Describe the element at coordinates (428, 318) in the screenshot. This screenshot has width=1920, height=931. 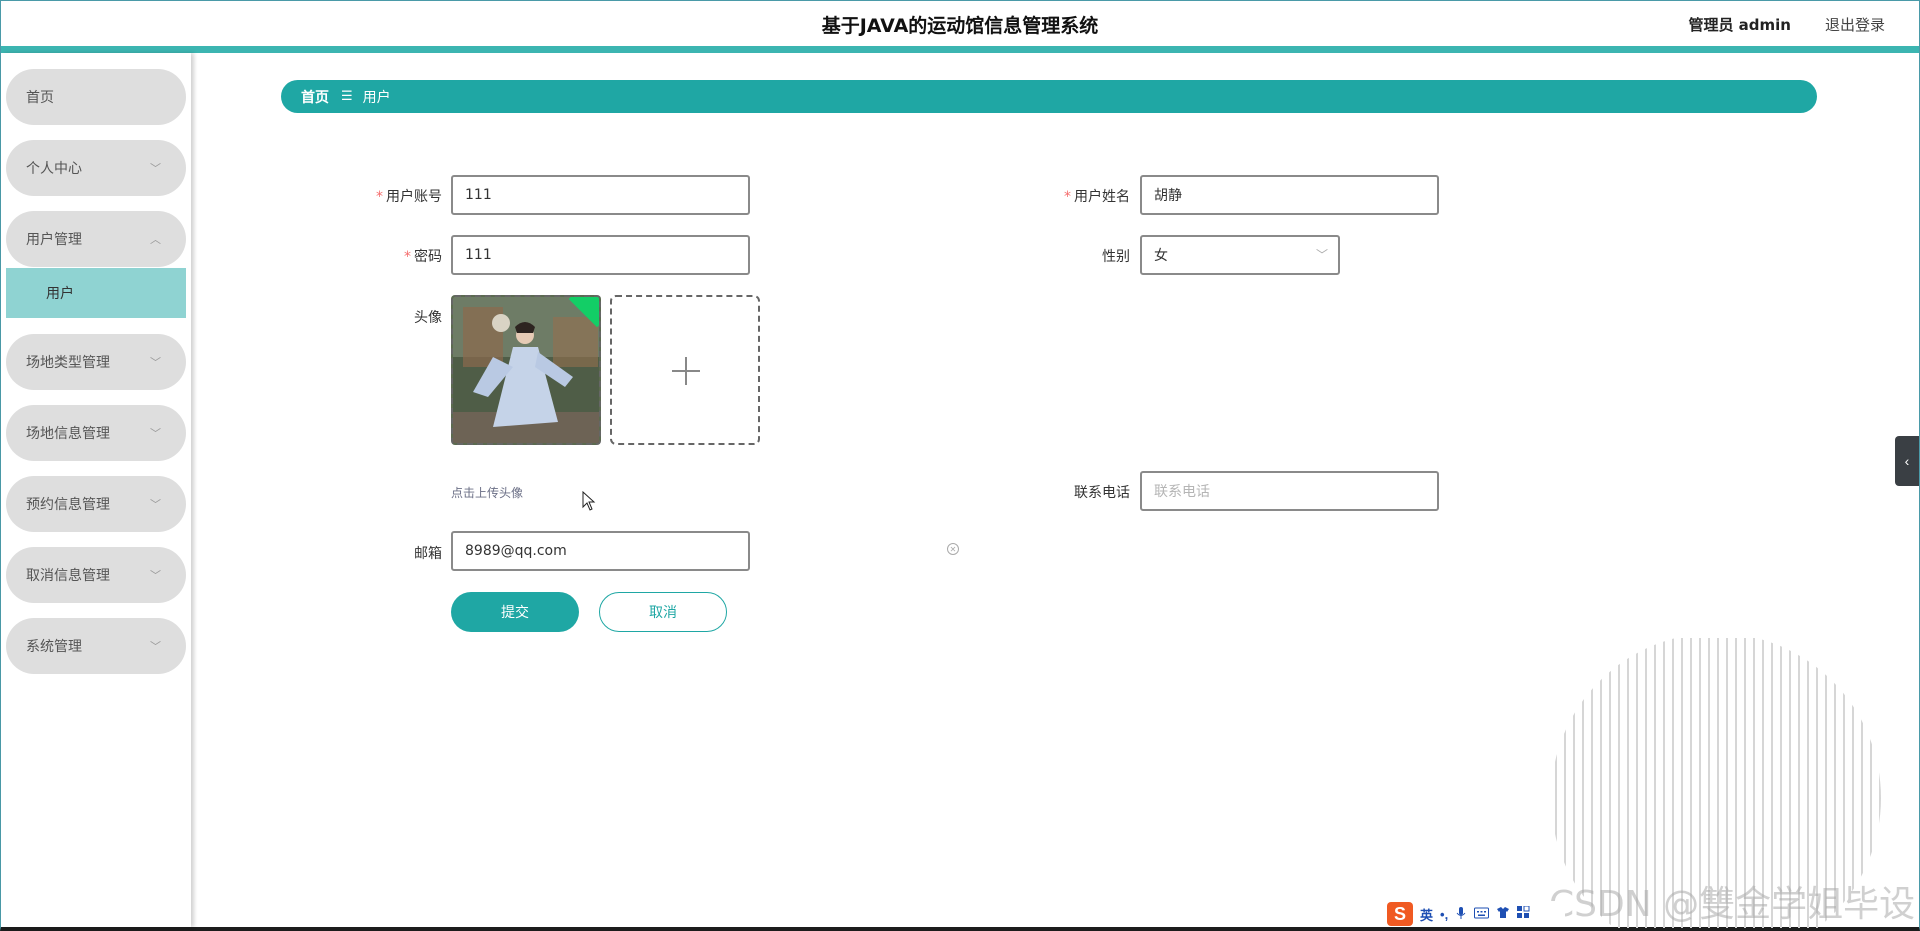
I see `avatar-label: 头像` at that location.